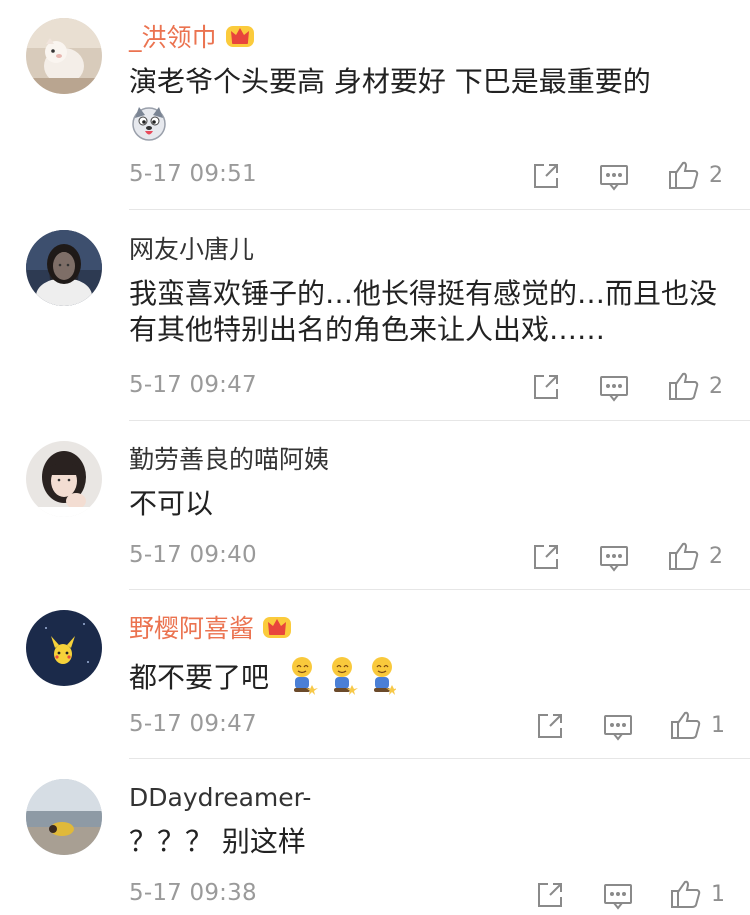  I want to click on username: 勤劳善良的喵阿姨, so click(229, 460).